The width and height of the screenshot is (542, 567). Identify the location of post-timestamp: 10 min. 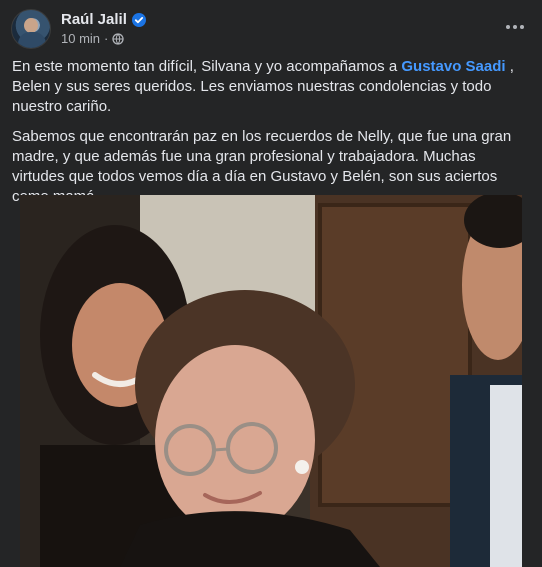
(80, 38).